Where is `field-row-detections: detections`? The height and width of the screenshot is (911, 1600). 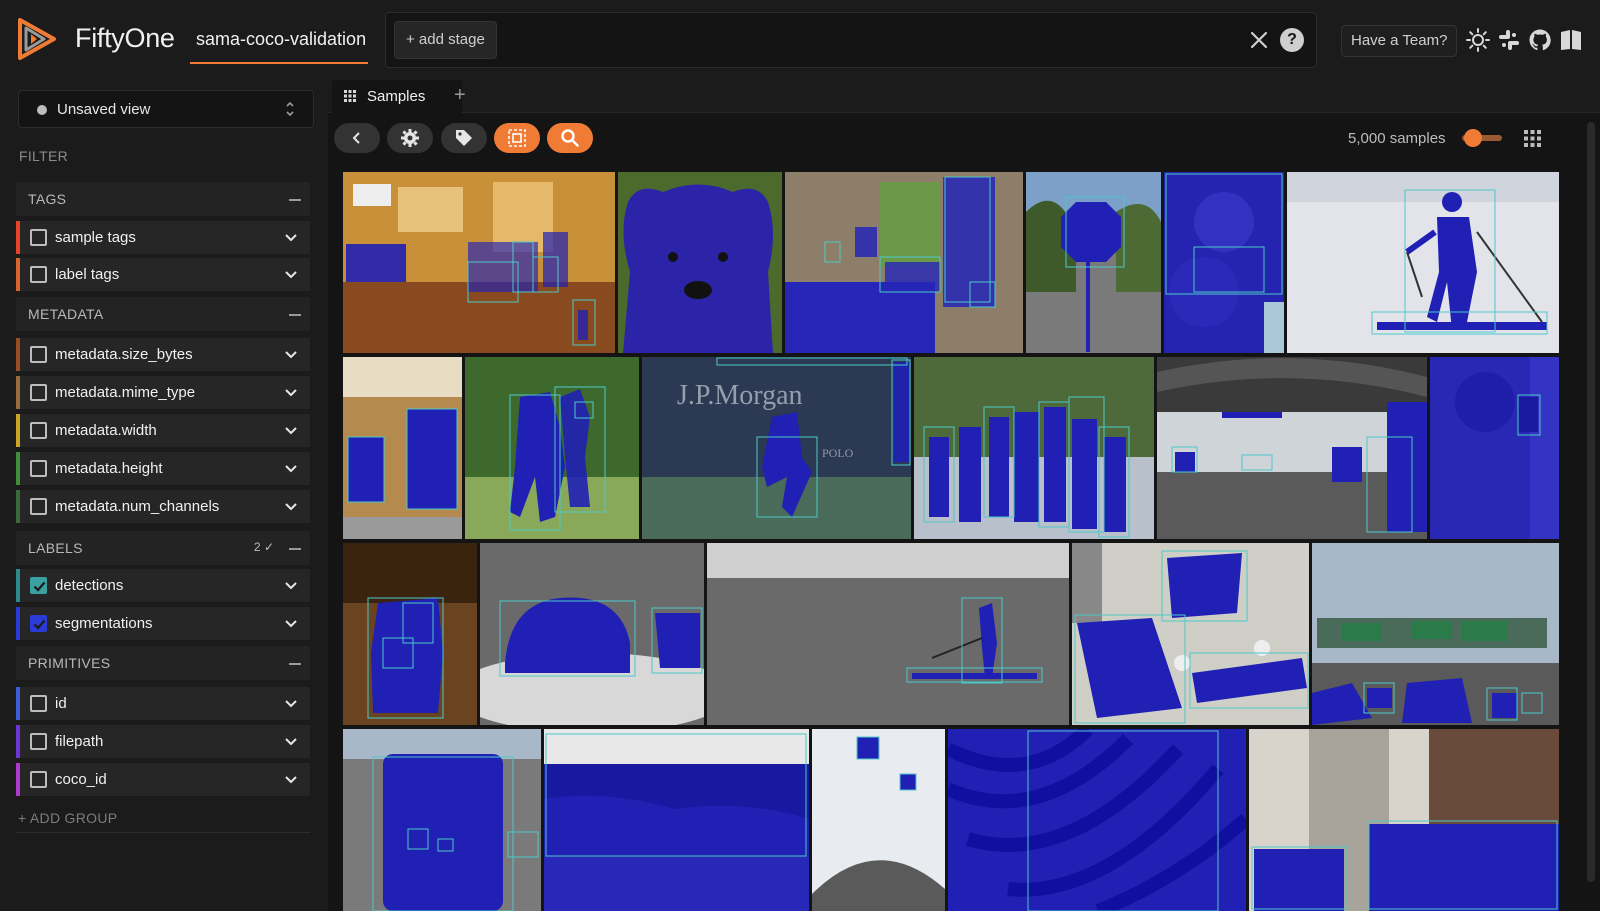 field-row-detections: detections is located at coordinates (163, 585).